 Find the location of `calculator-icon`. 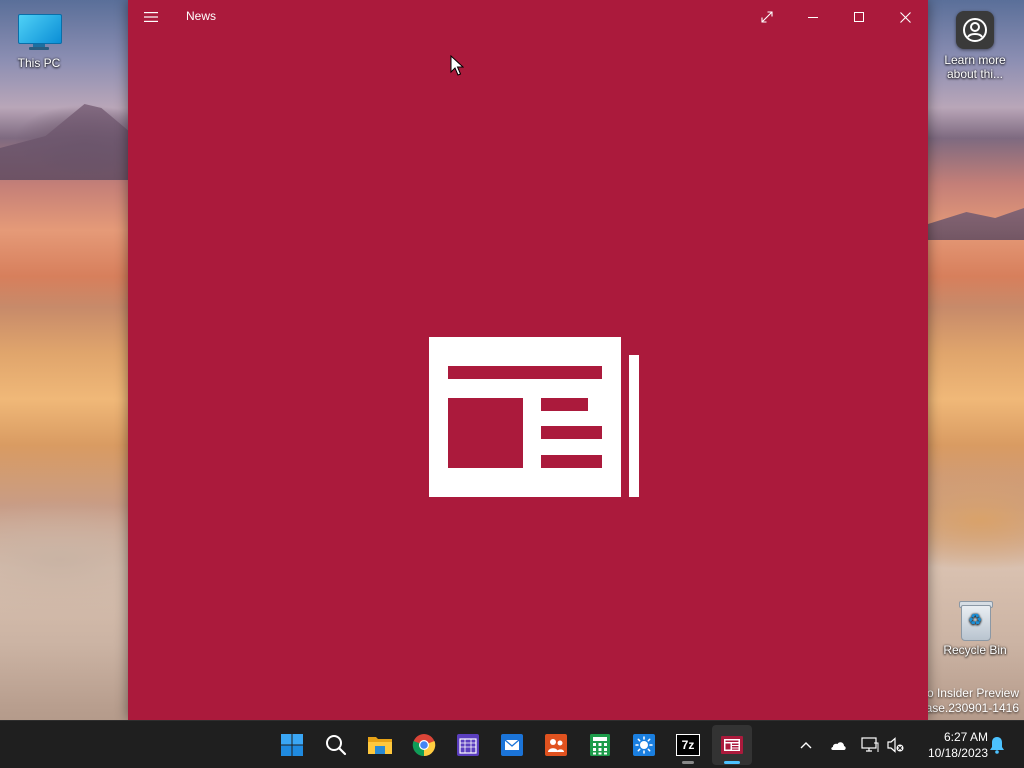

calculator-icon is located at coordinates (600, 745).